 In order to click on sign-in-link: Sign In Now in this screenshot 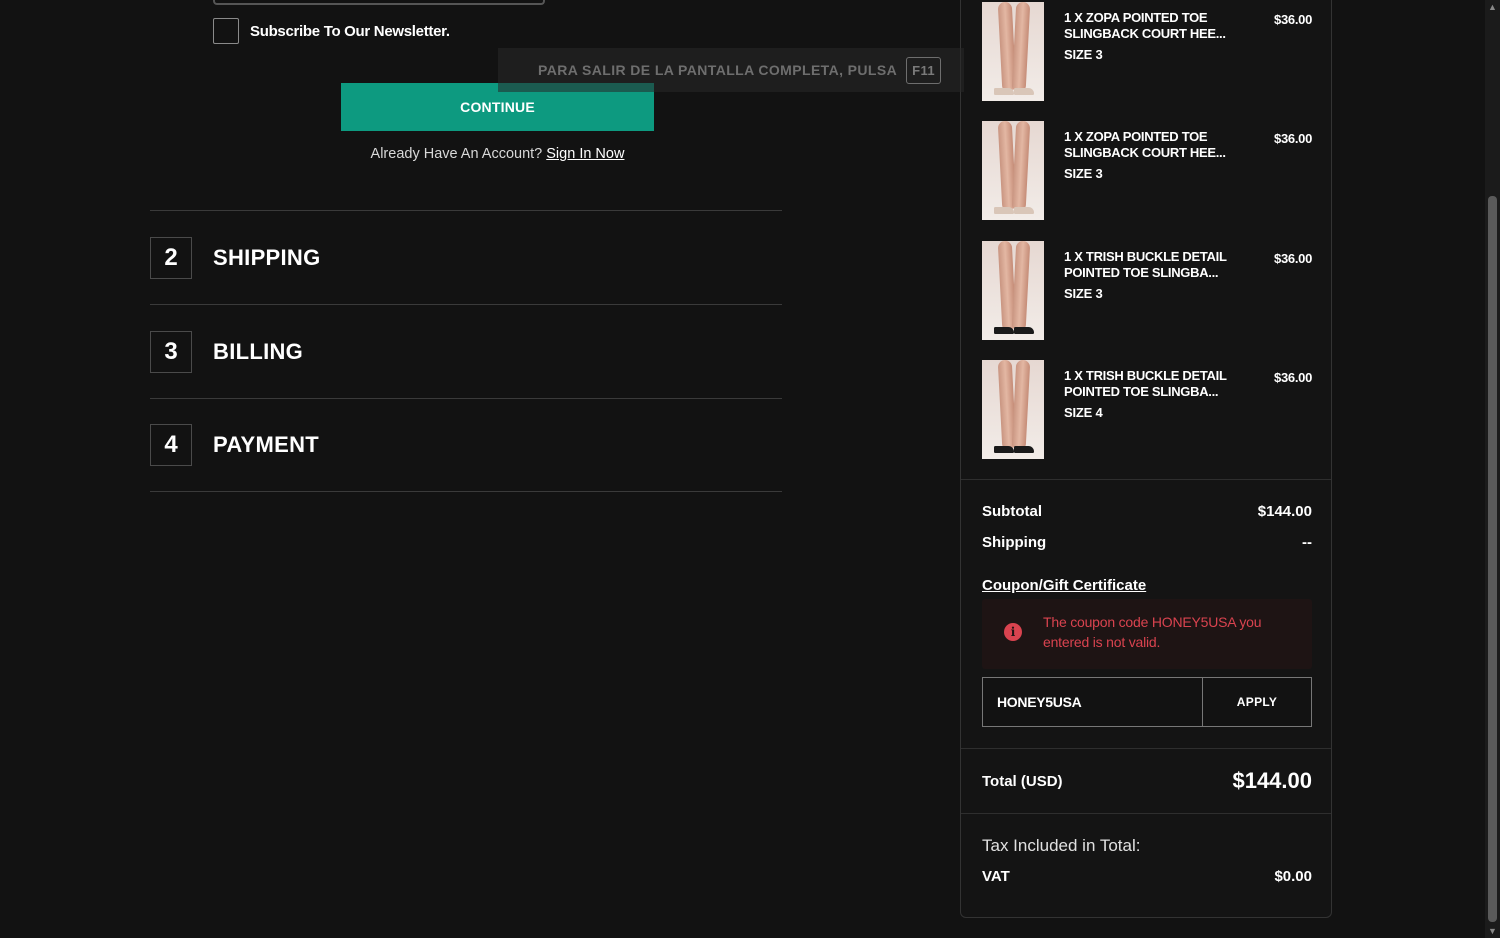, I will do `click(585, 154)`.